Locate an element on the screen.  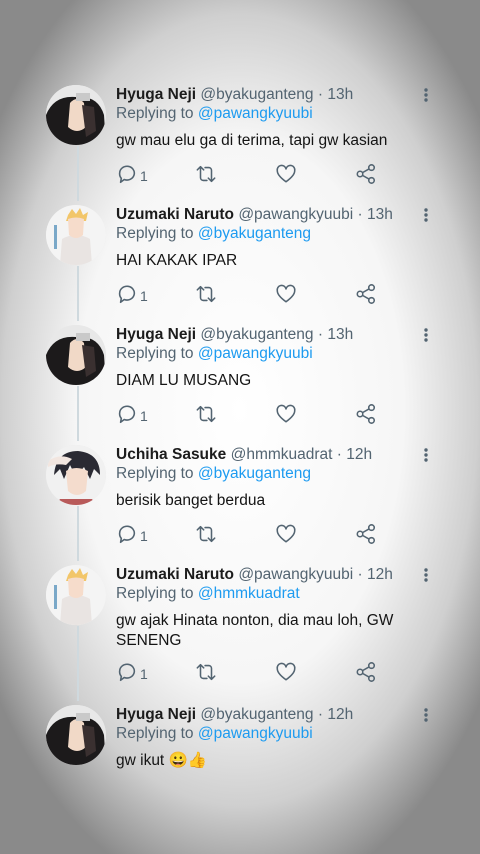
sasuke-avatar-icon is located at coordinates (76, 475).